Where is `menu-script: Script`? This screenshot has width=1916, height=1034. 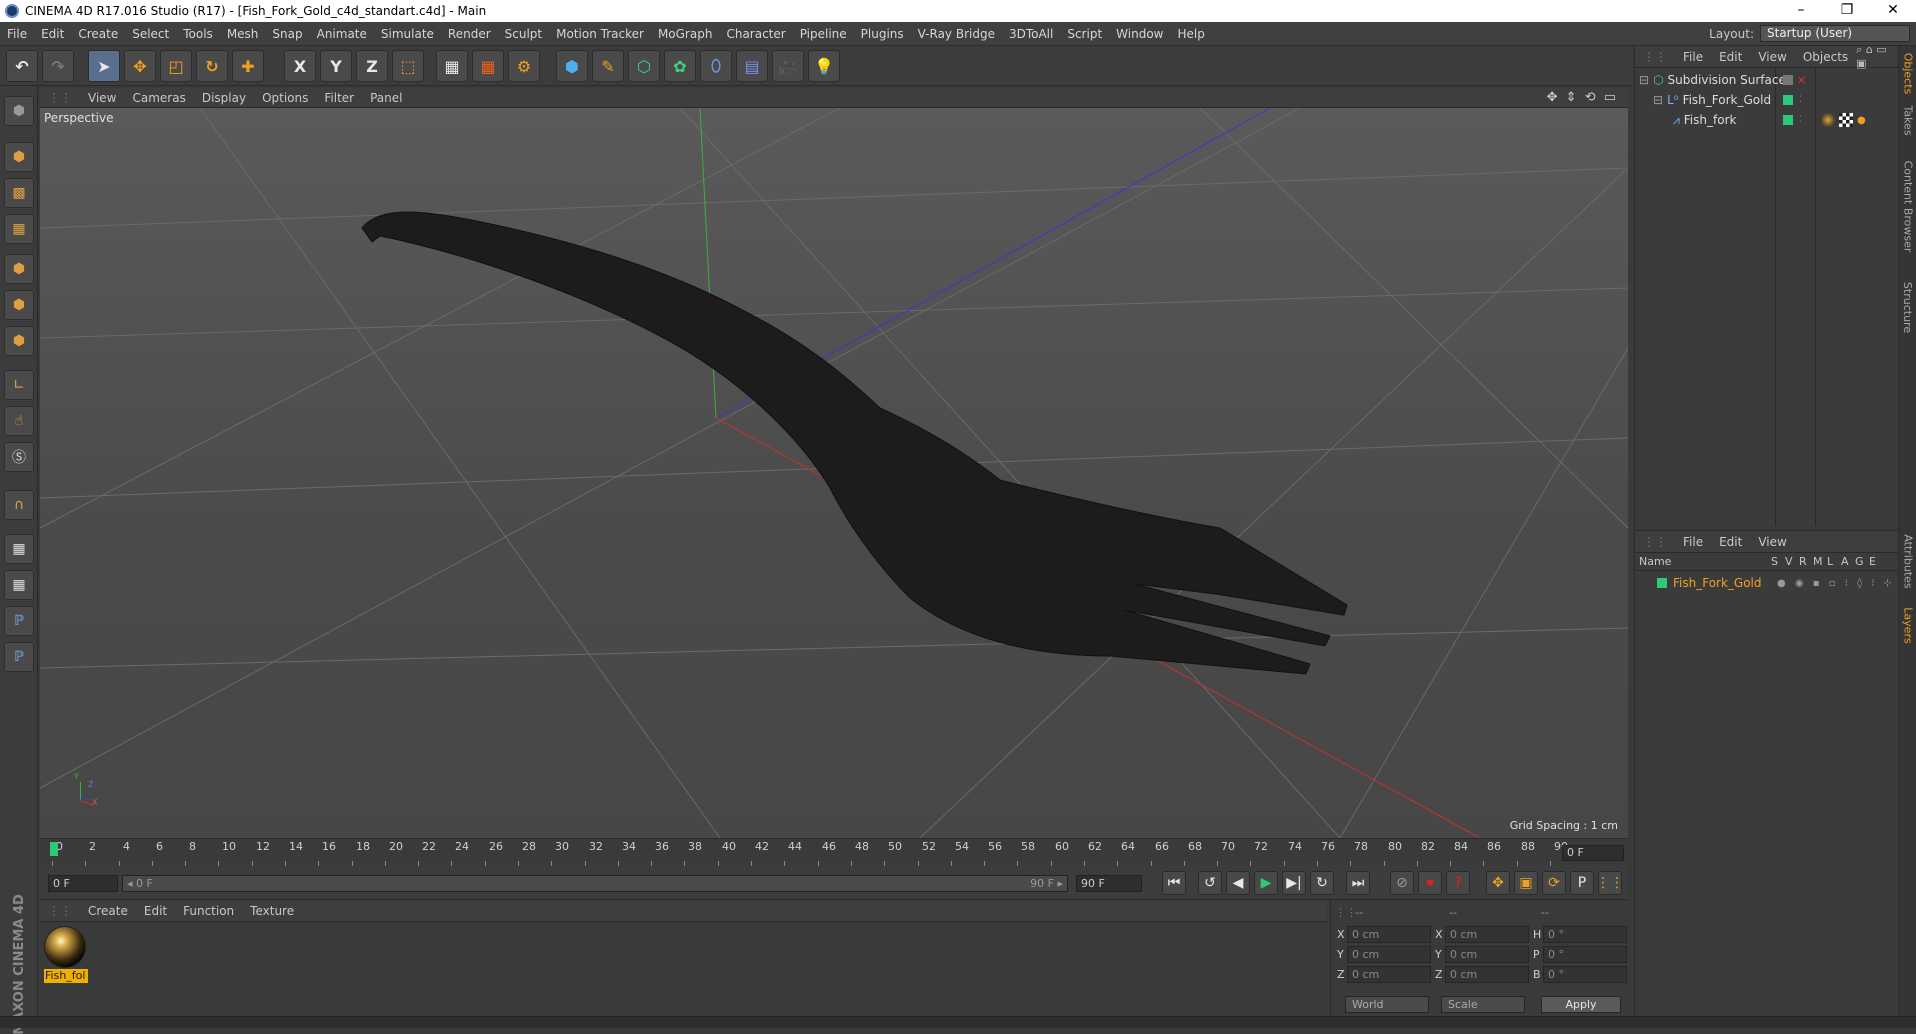 menu-script: Script is located at coordinates (1084, 34).